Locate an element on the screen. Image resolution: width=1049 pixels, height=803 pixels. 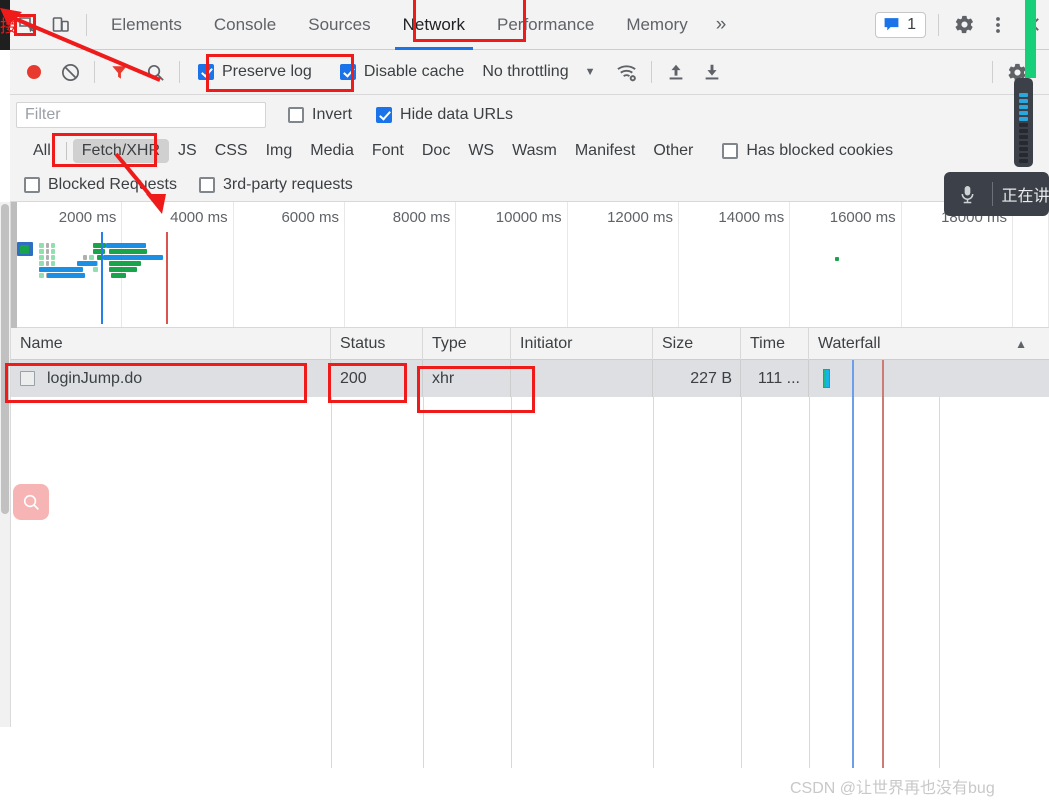
filter-input is located at coordinates (141, 115).